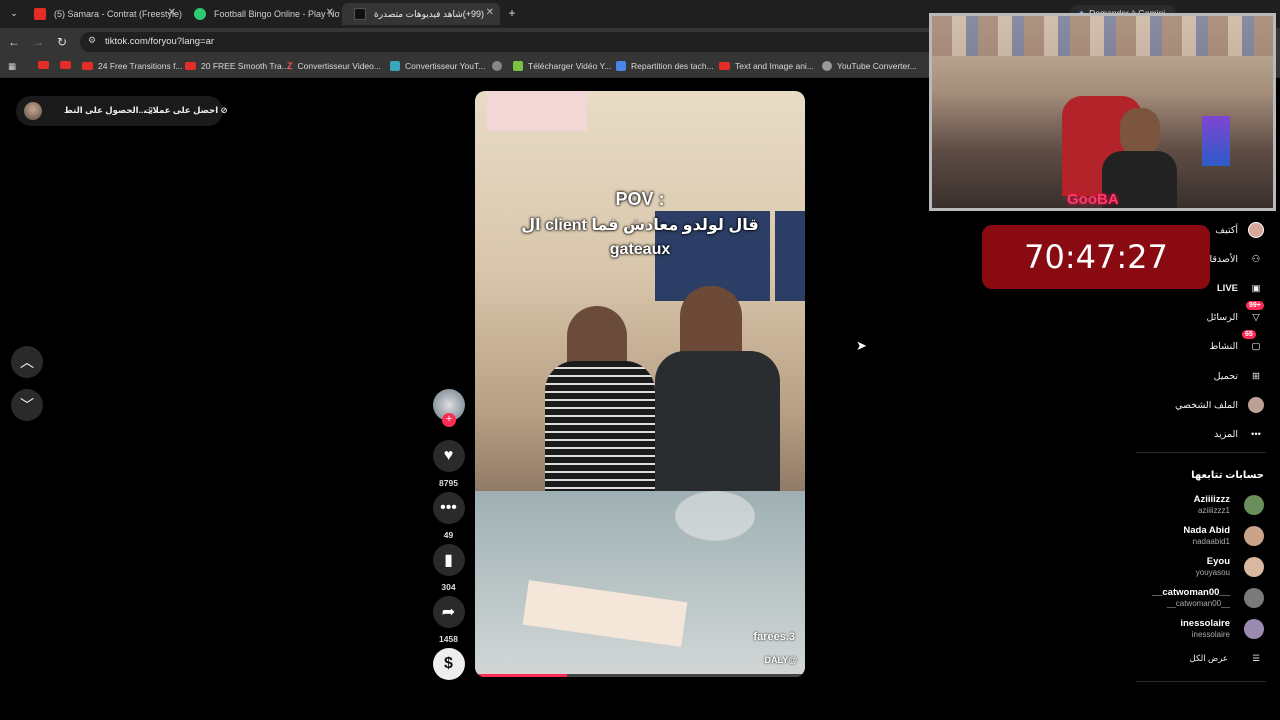 The image size is (1280, 720). I want to click on streamer-logo: GooBA, so click(1093, 199).